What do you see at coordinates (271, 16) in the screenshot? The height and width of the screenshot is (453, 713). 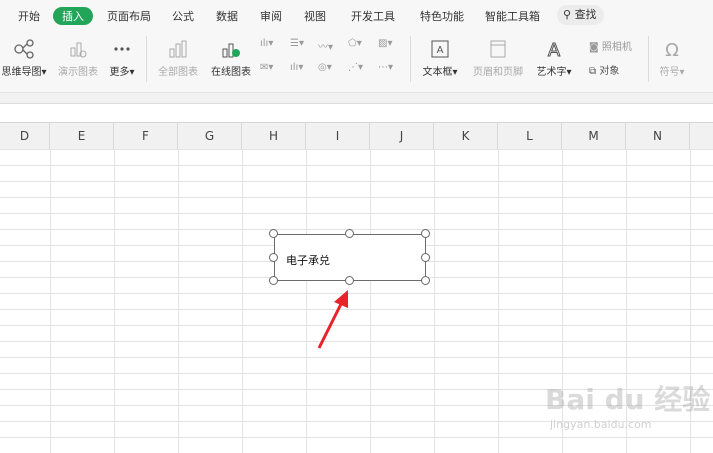 I see `tab-review: 审阅` at bounding box center [271, 16].